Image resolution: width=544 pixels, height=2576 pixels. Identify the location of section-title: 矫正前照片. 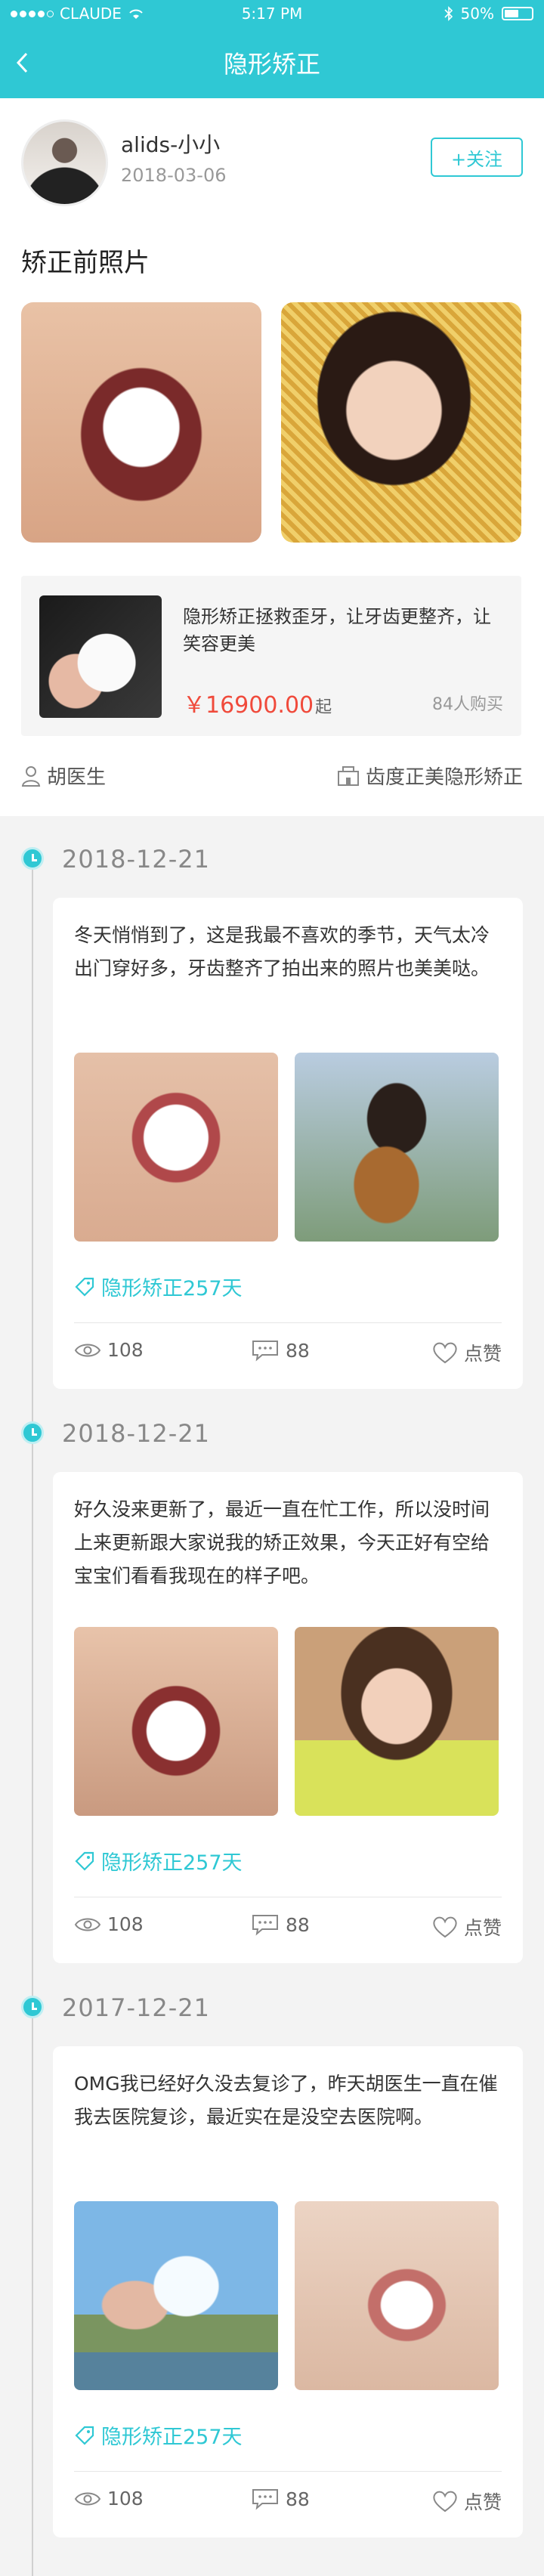
(85, 263).